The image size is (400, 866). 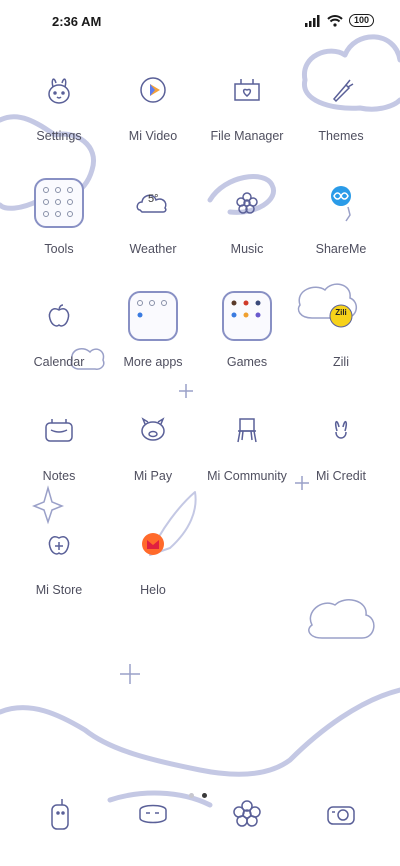 I want to click on folder-heart-icon, so click(x=247, y=90).